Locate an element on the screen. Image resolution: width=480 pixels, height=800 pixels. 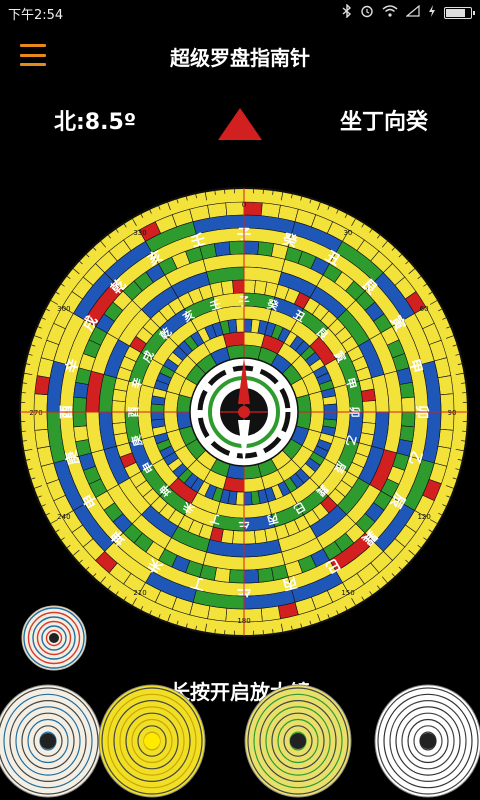
degree-label: 120 is located at coordinates (423, 517).